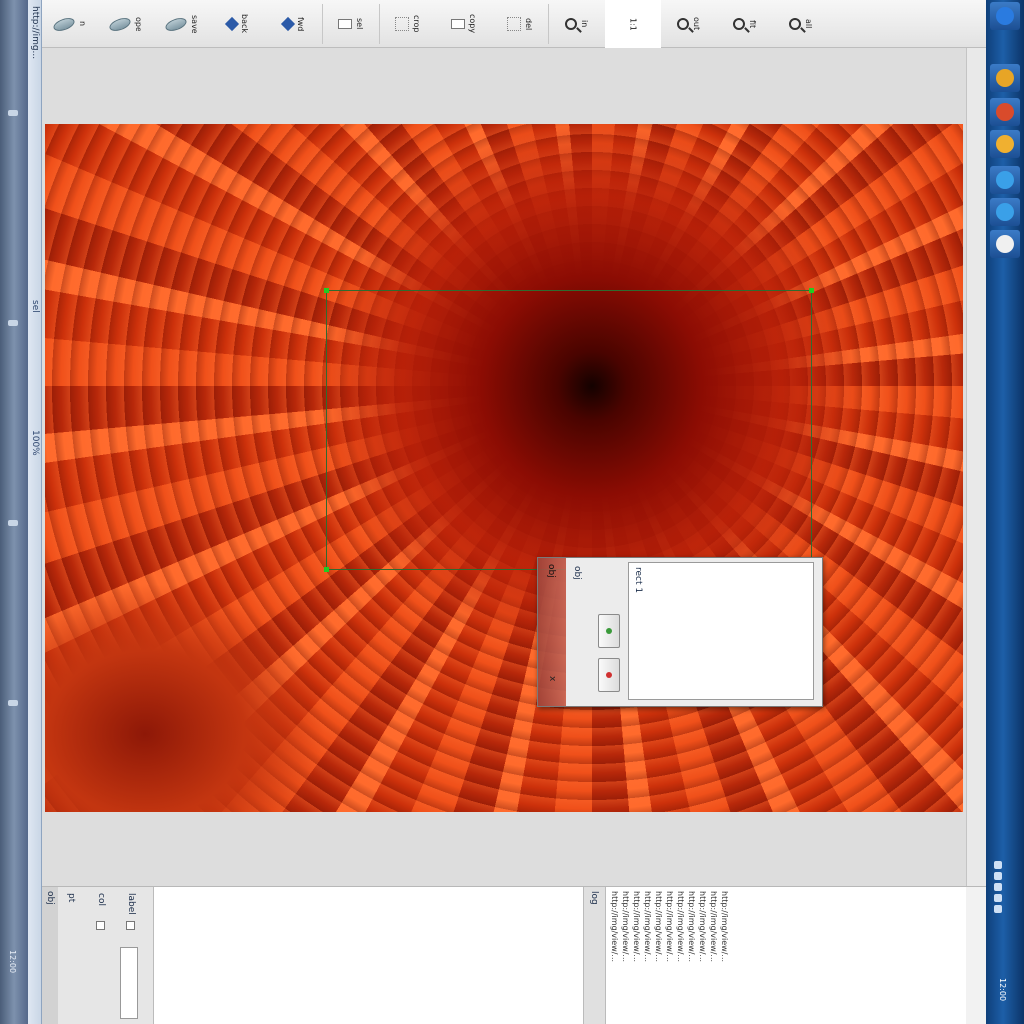 The width and height of the screenshot is (1024, 1024). What do you see at coordinates (752, 24) in the screenshot?
I see `toolbar-label: fit` at bounding box center [752, 24].